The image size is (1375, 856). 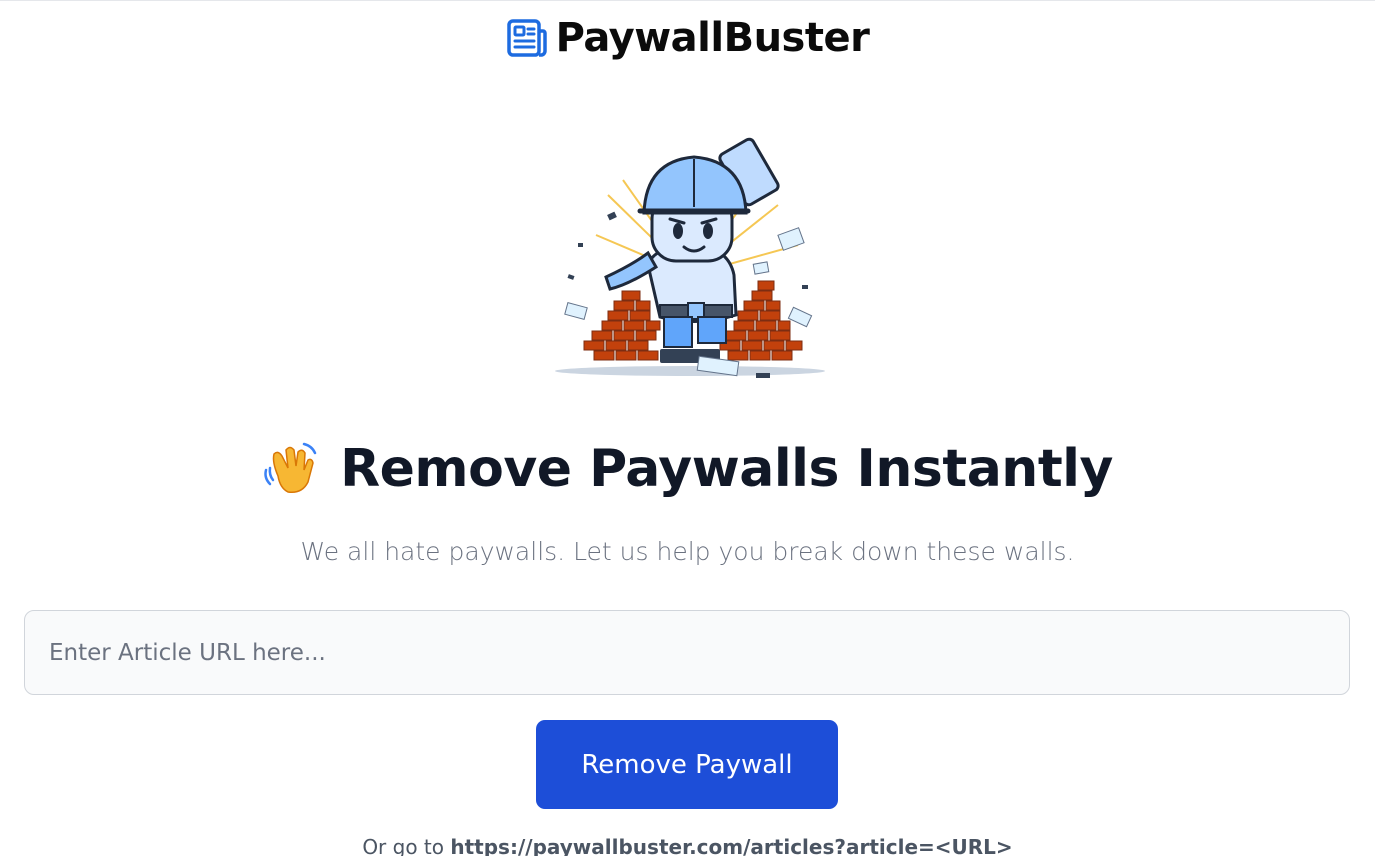 I want to click on waving-hand-icon, so click(x=291, y=469).